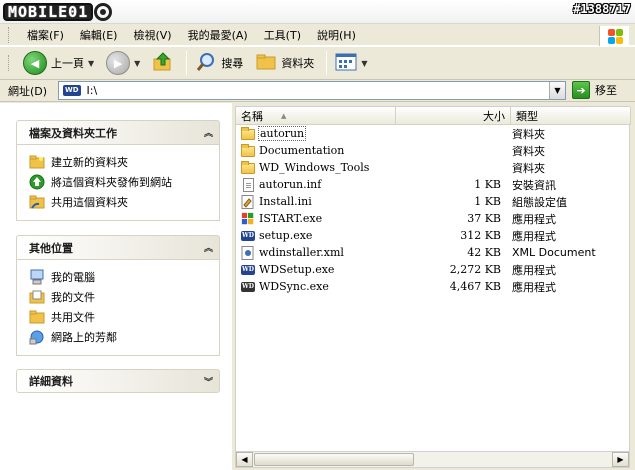  I want to click on file-row: WD_Windows_Tools 資料夾, so click(433, 167).